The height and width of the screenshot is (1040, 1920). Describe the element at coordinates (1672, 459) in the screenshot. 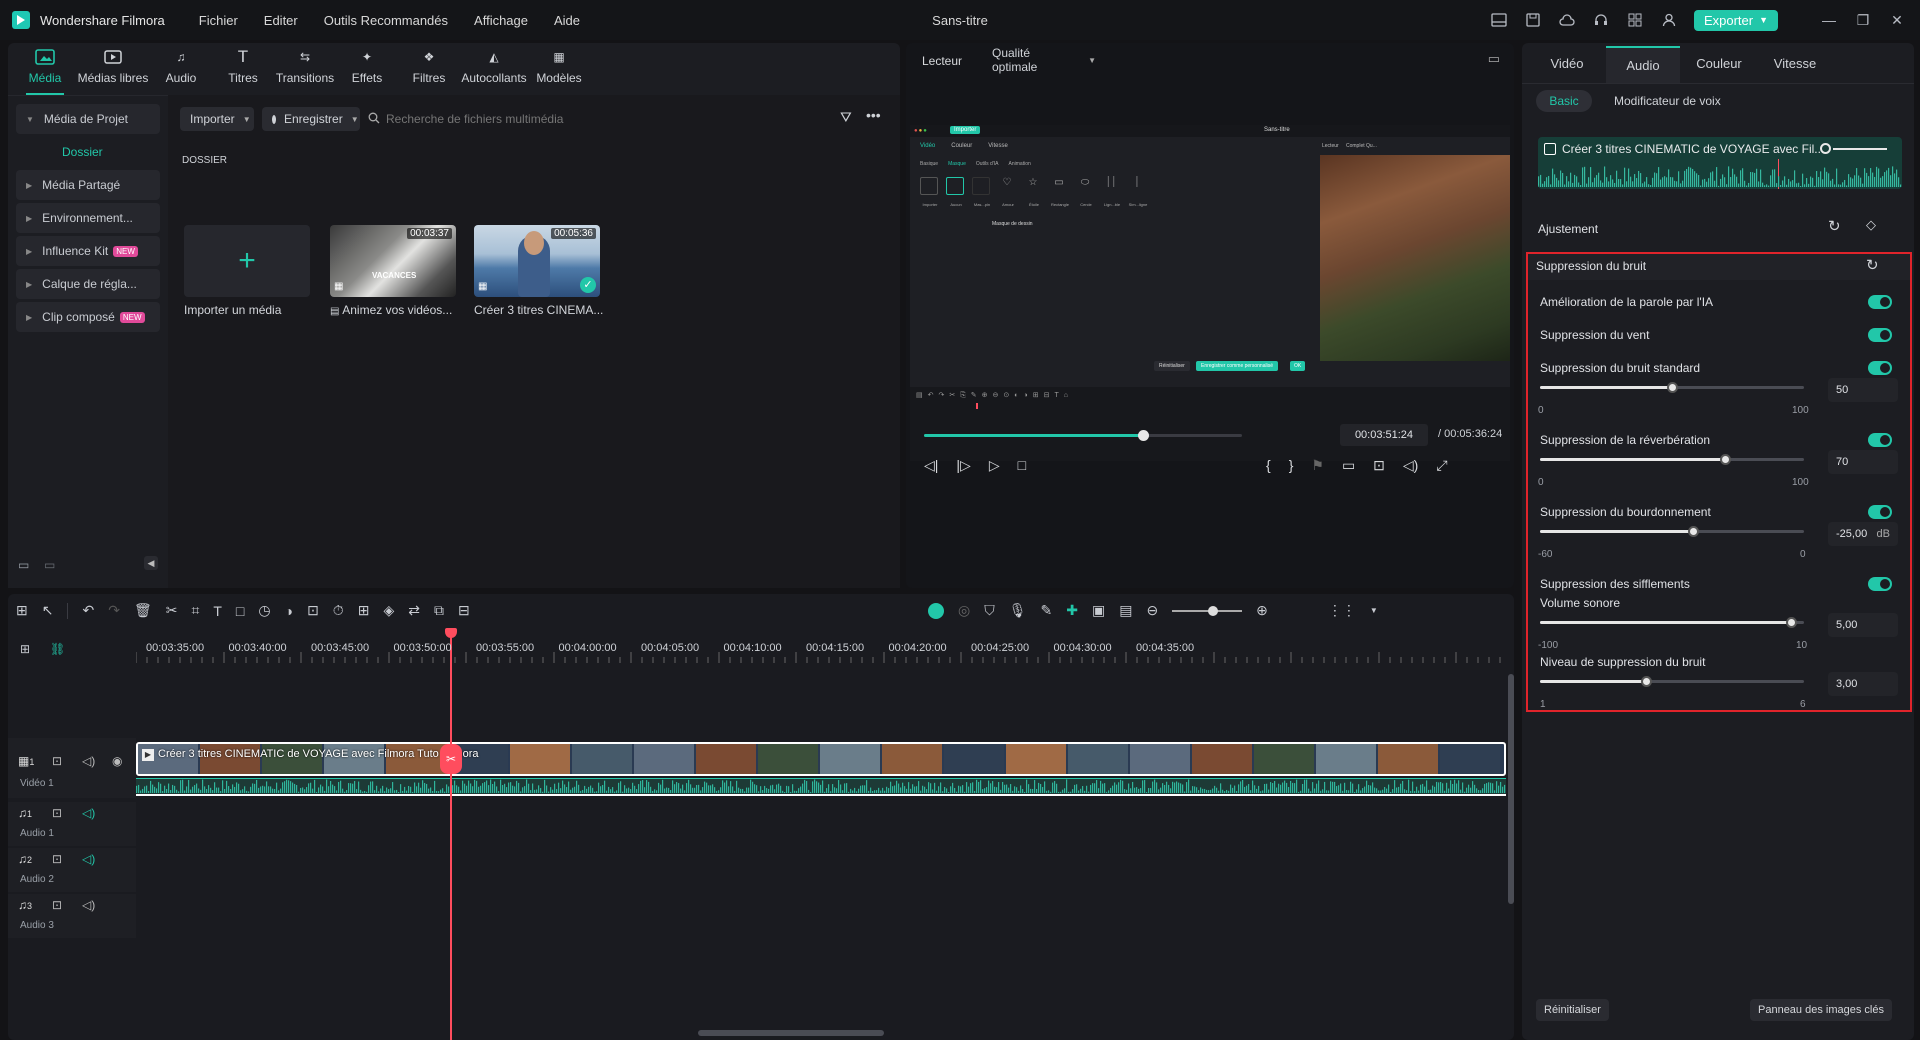

I see `reverb-slider` at that location.